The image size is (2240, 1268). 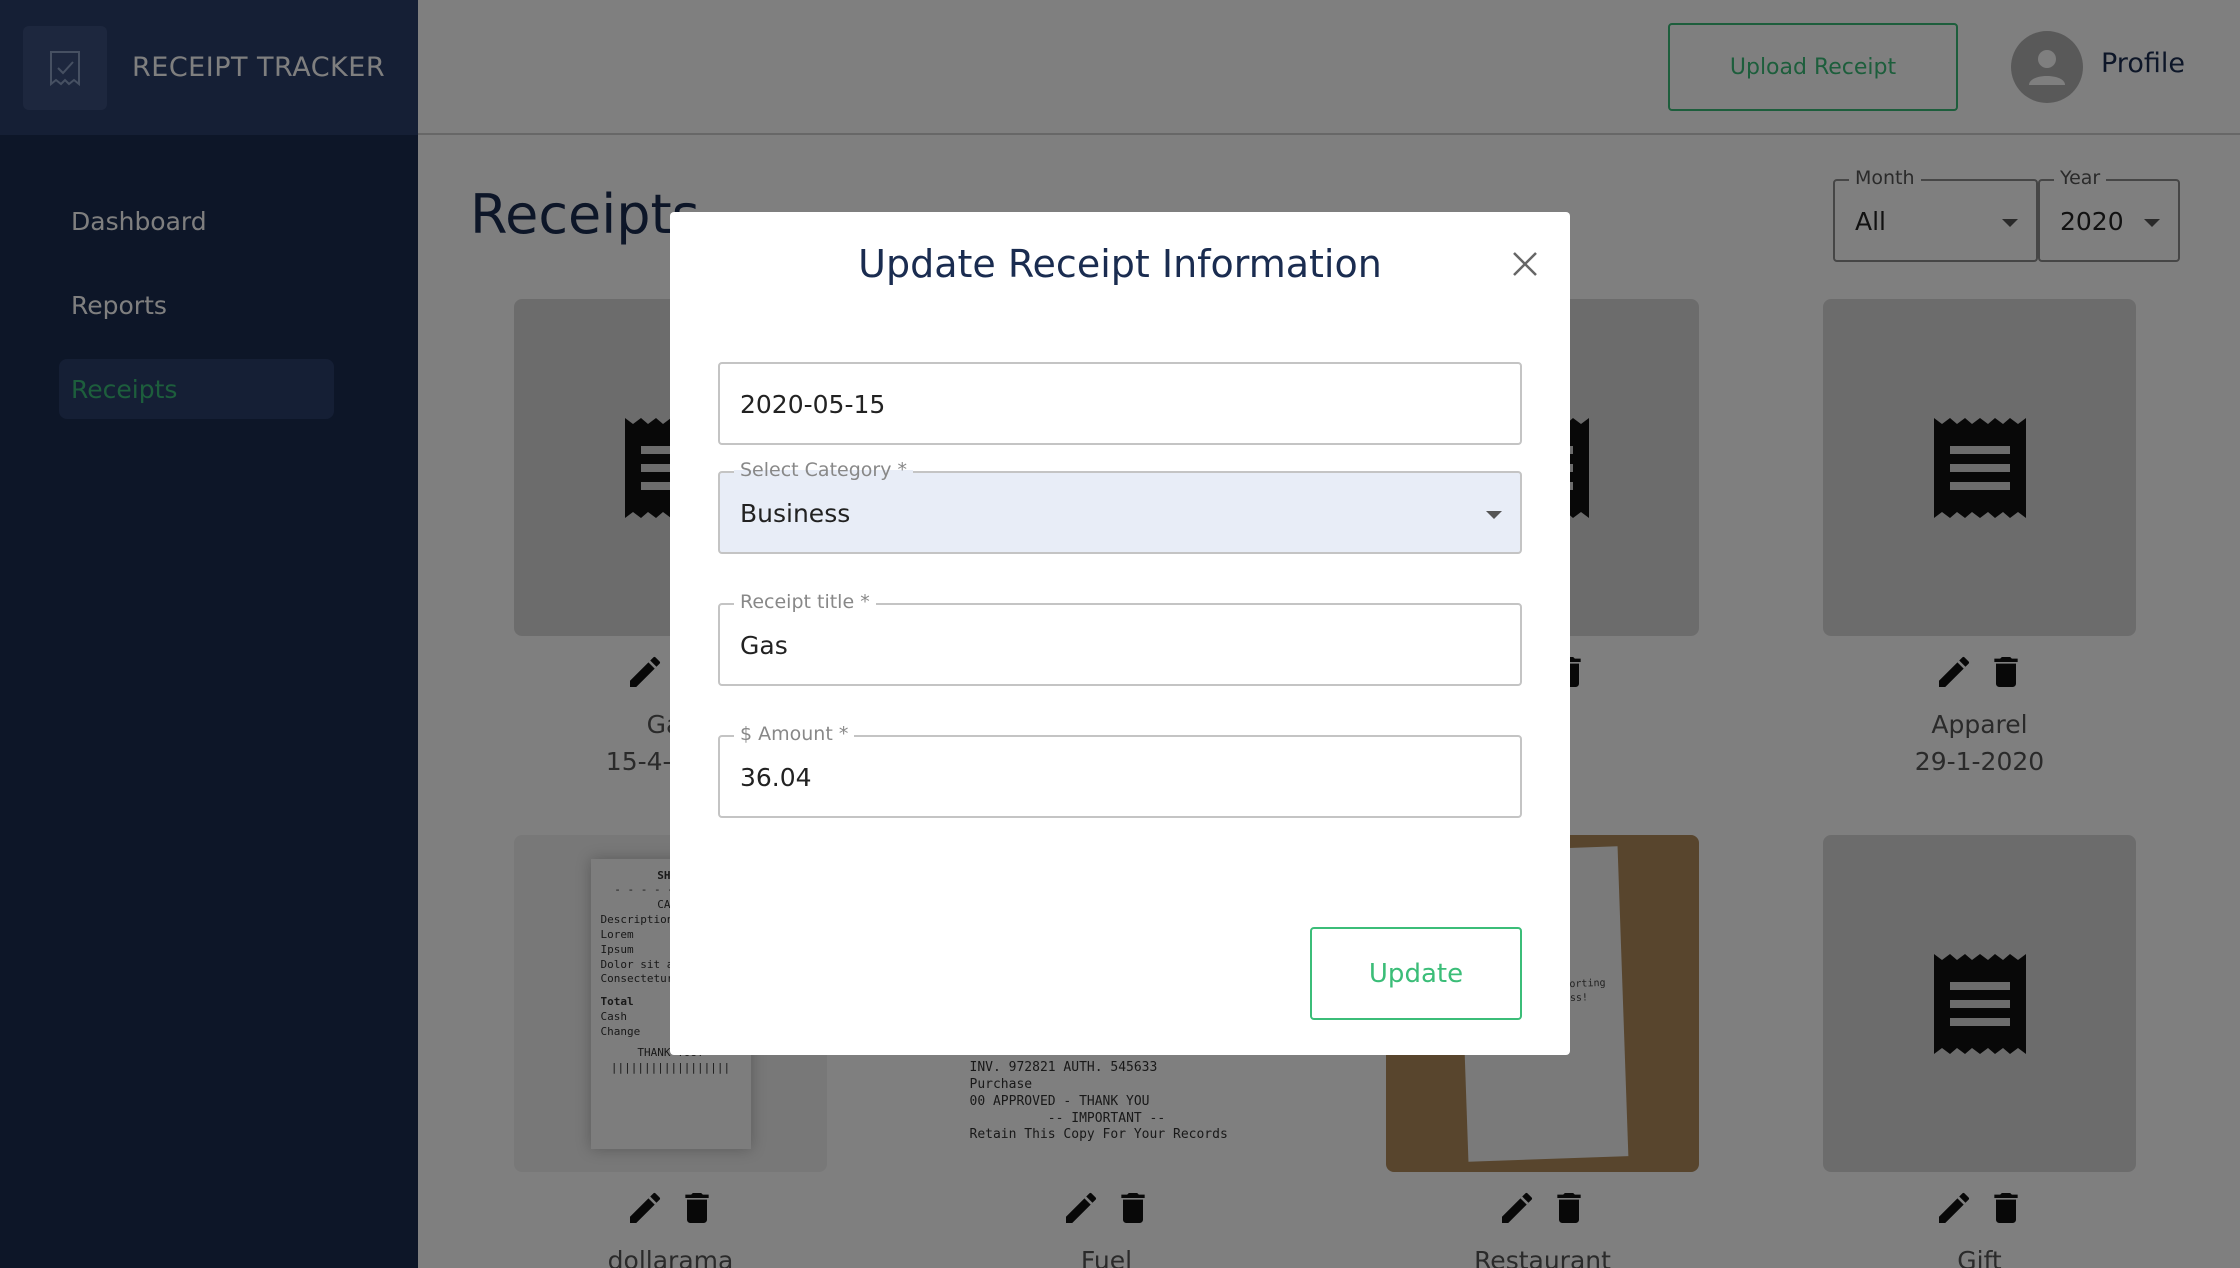 I want to click on receipt-title-label: Receipt title *, so click(x=805, y=602).